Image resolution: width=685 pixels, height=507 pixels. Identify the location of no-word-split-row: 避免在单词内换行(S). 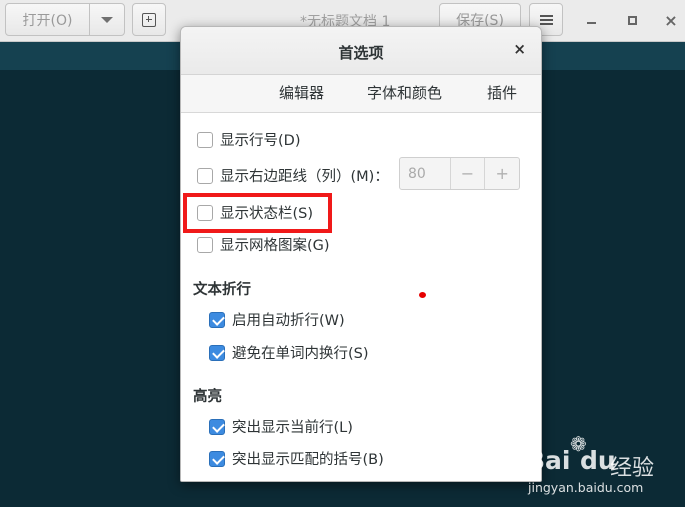
(289, 352).